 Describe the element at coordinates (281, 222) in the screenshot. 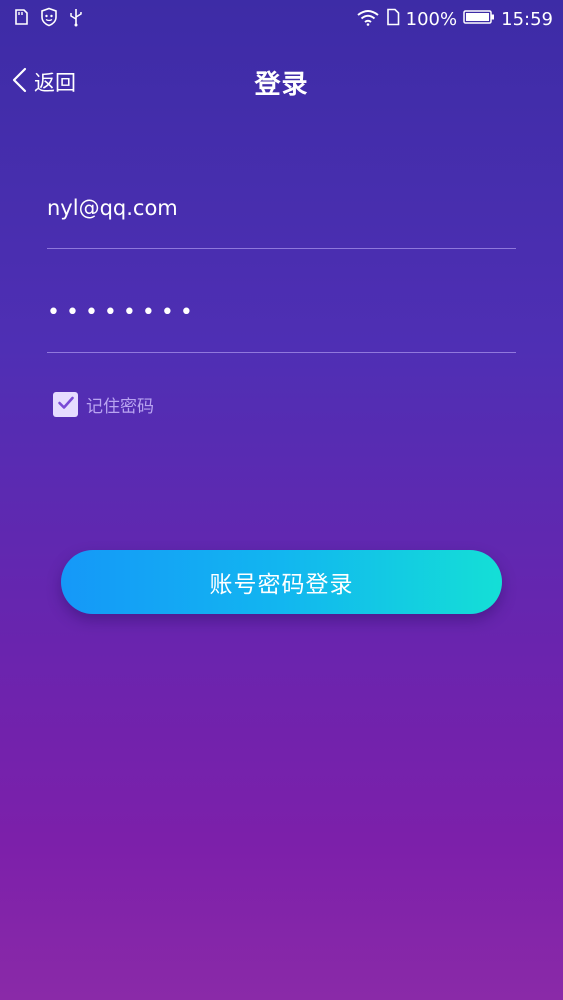

I see `email-field-container` at that location.